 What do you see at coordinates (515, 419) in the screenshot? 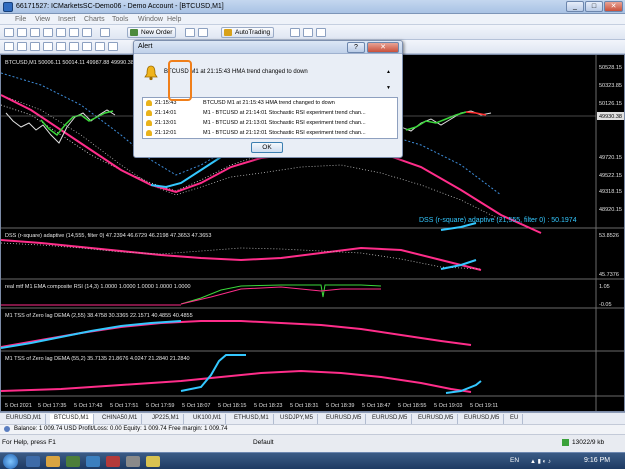
I see `tab-eu: EU` at bounding box center [515, 419].